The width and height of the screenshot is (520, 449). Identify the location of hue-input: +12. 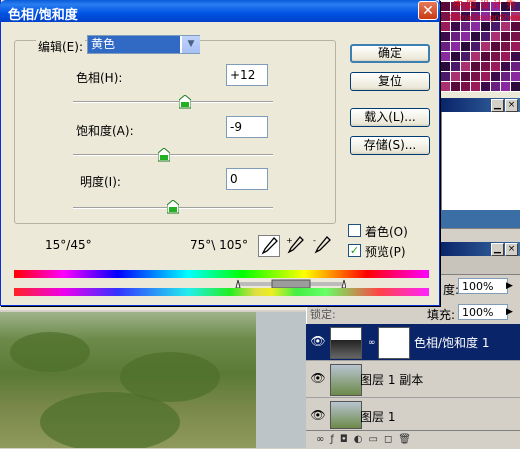
(247, 75).